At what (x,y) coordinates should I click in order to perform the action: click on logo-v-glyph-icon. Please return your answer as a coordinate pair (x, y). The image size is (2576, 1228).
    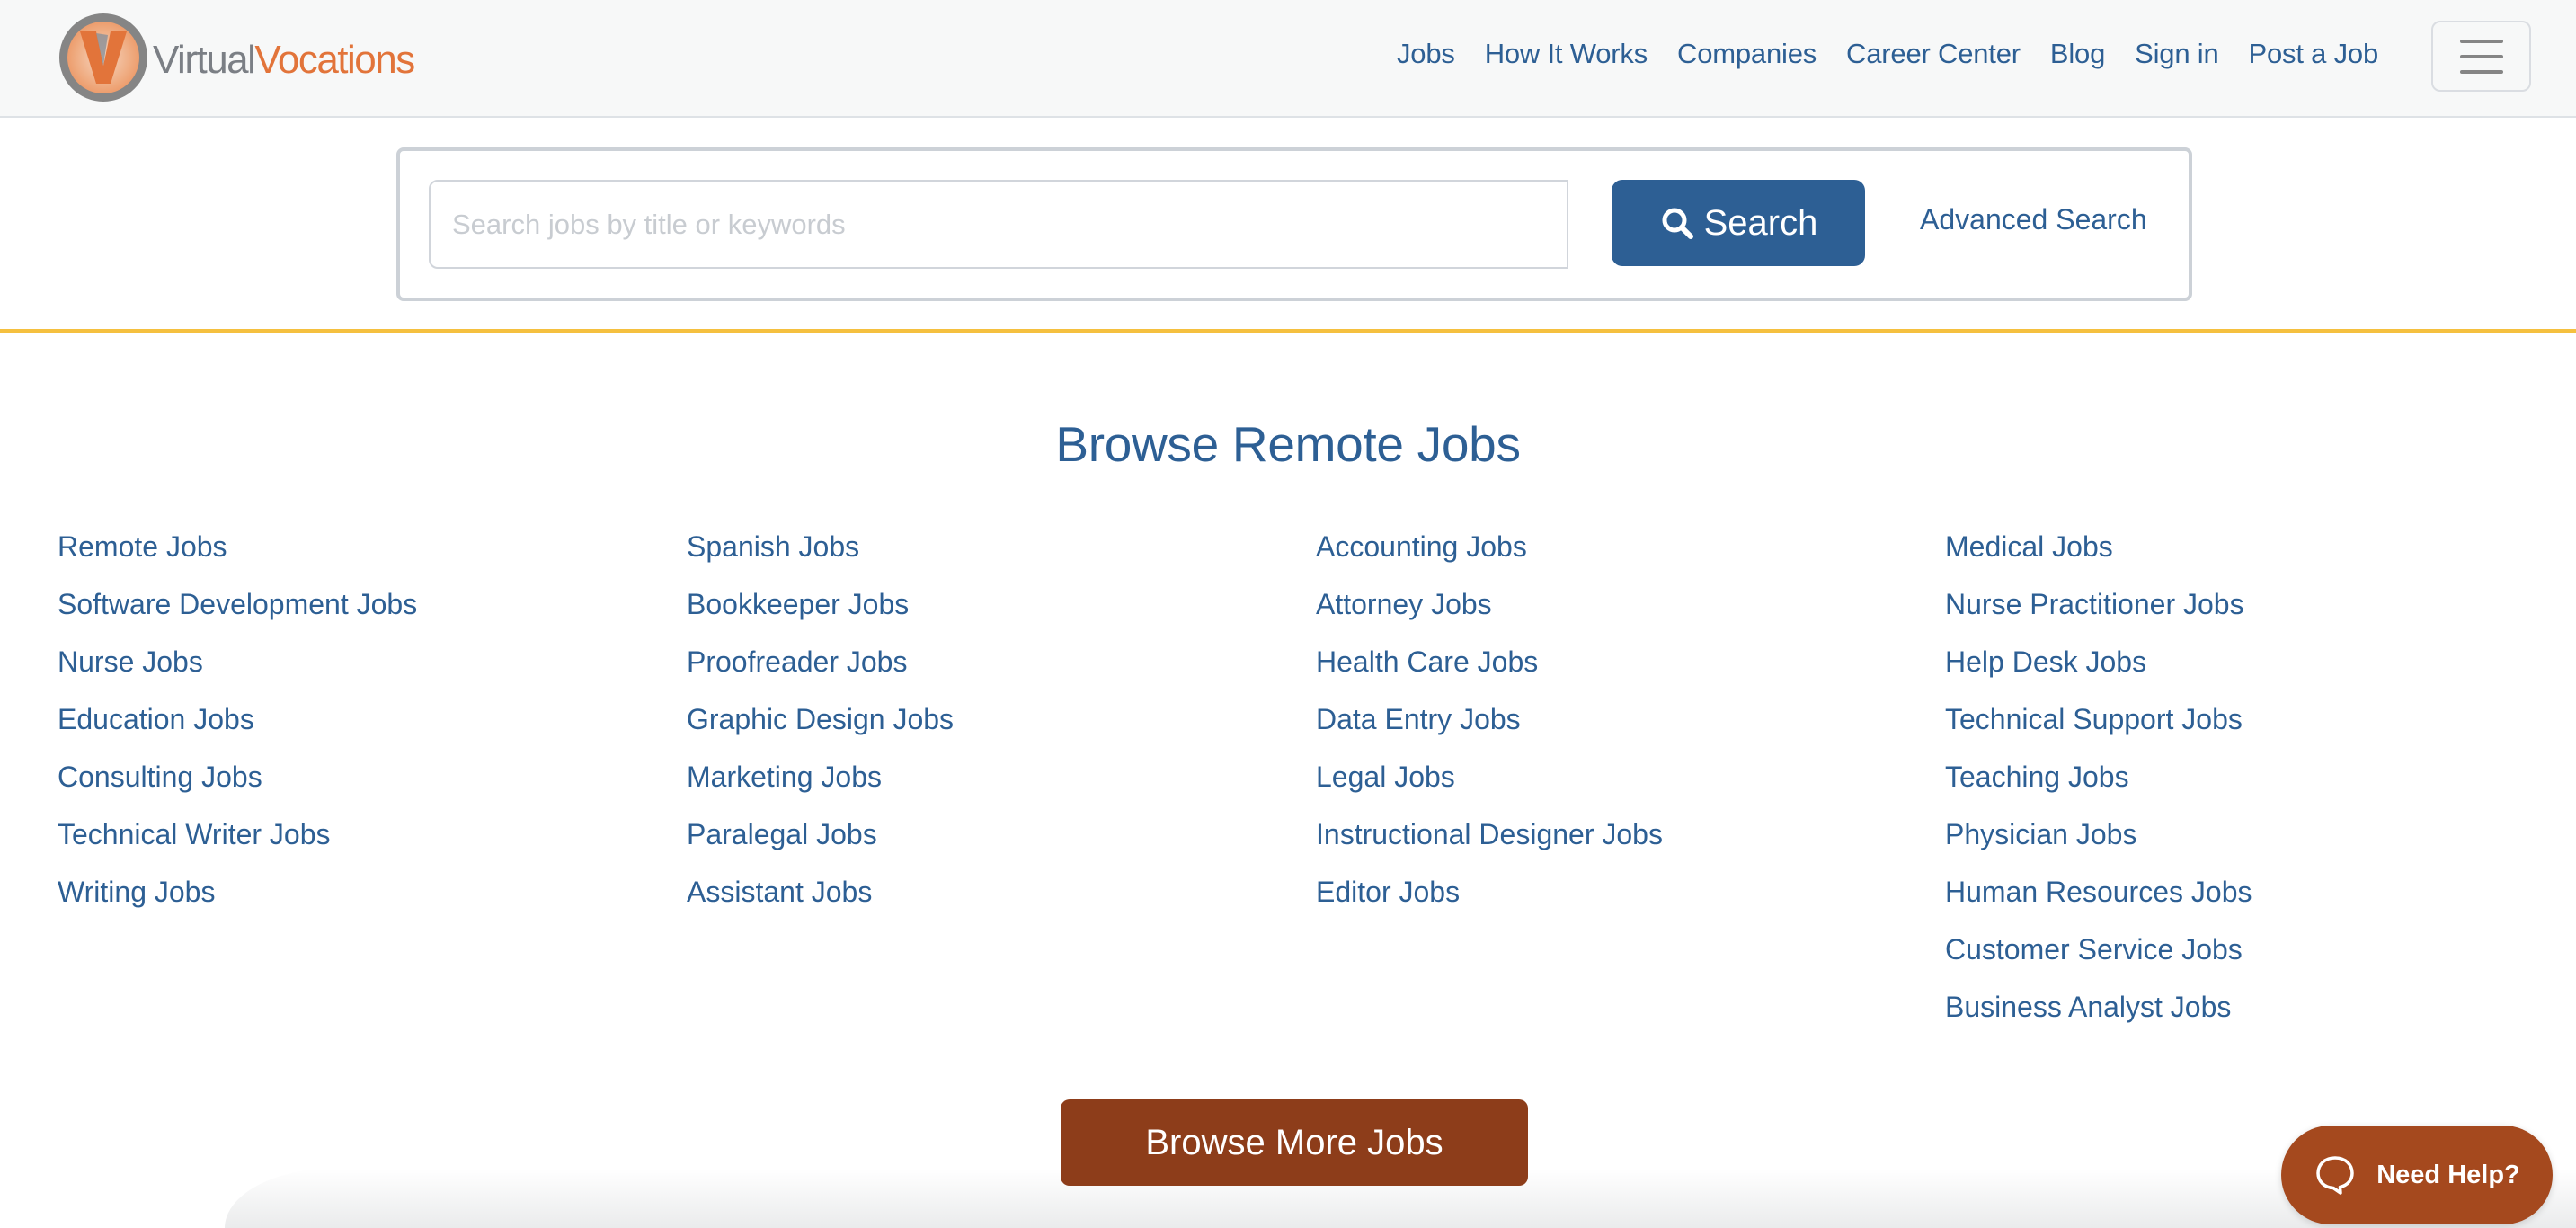
    Looking at the image, I should click on (103, 57).